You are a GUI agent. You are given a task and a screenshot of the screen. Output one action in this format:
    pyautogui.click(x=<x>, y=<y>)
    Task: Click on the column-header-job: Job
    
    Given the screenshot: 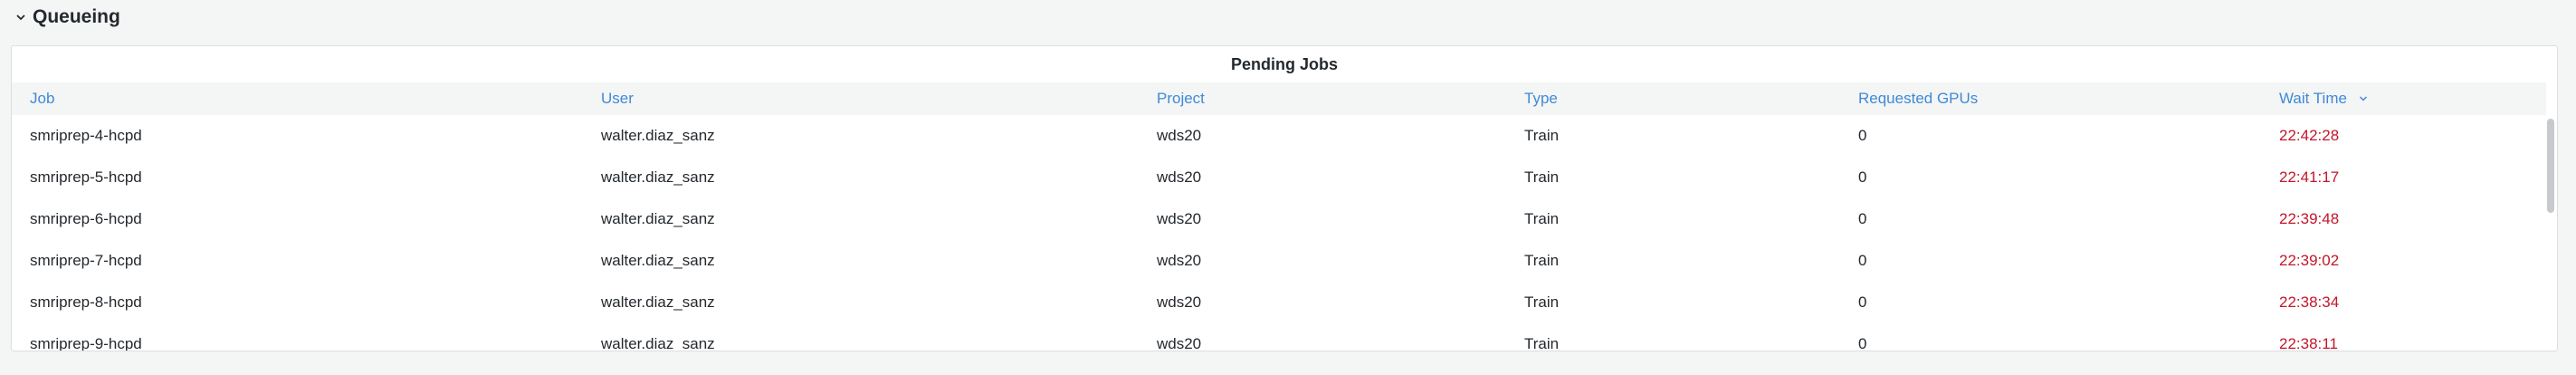 What is the action you would take?
    pyautogui.click(x=297, y=99)
    